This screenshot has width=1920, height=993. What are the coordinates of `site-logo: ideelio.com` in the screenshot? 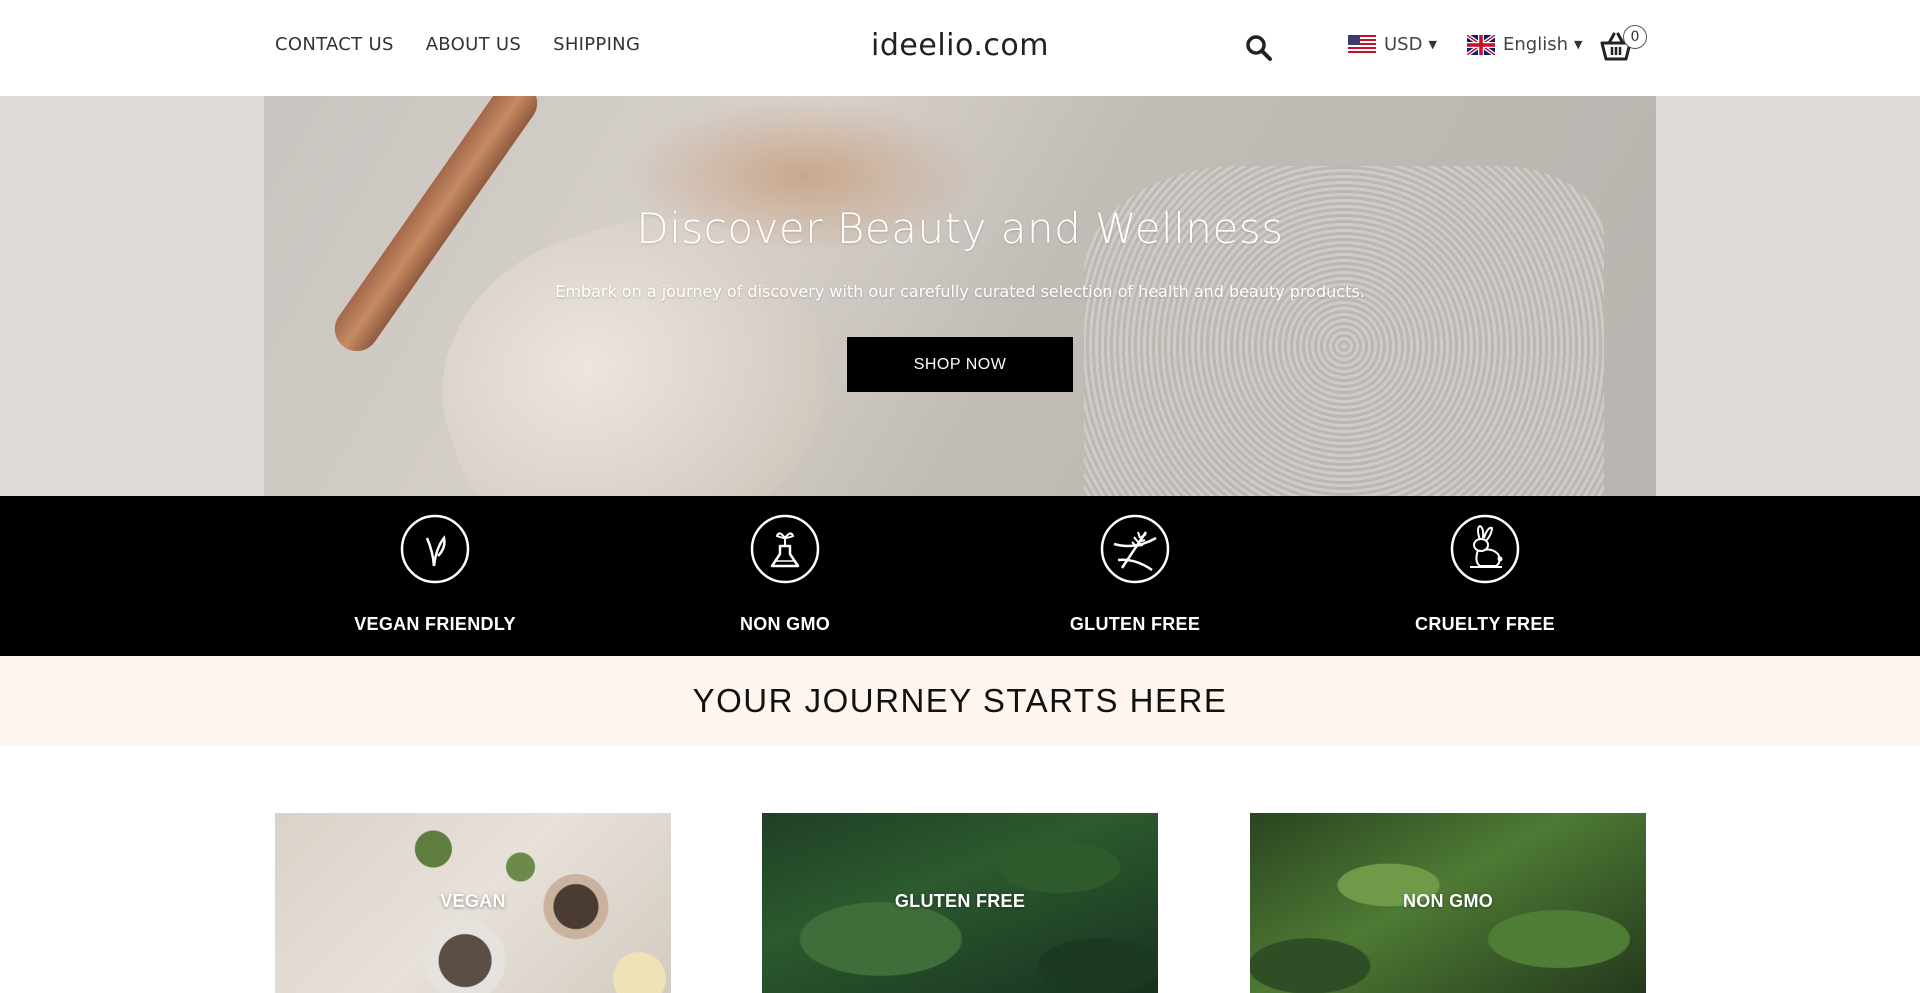 It's located at (960, 45).